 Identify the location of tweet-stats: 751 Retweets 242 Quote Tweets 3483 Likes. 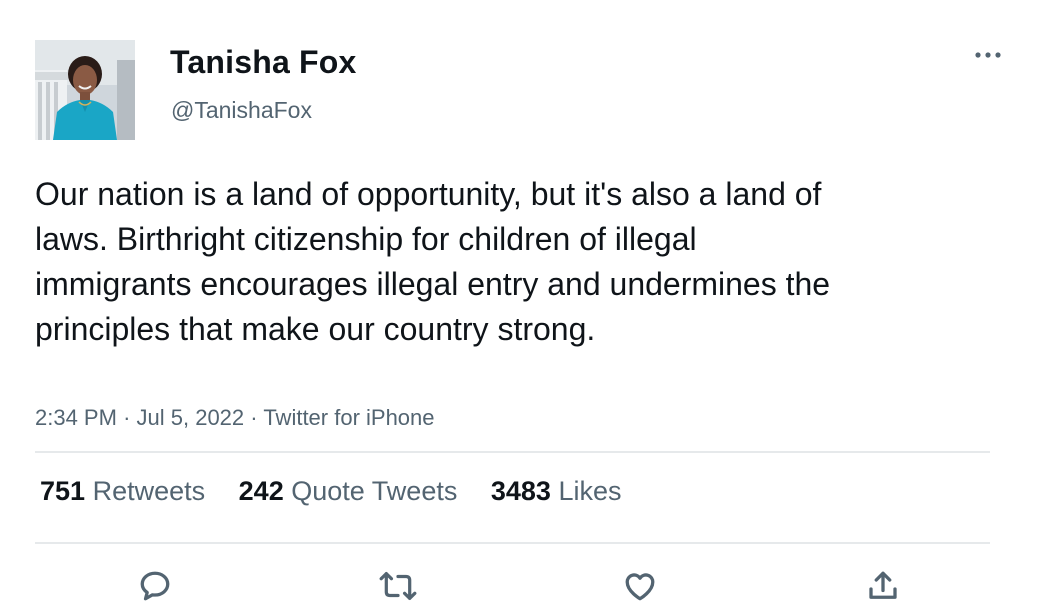
(343, 491).